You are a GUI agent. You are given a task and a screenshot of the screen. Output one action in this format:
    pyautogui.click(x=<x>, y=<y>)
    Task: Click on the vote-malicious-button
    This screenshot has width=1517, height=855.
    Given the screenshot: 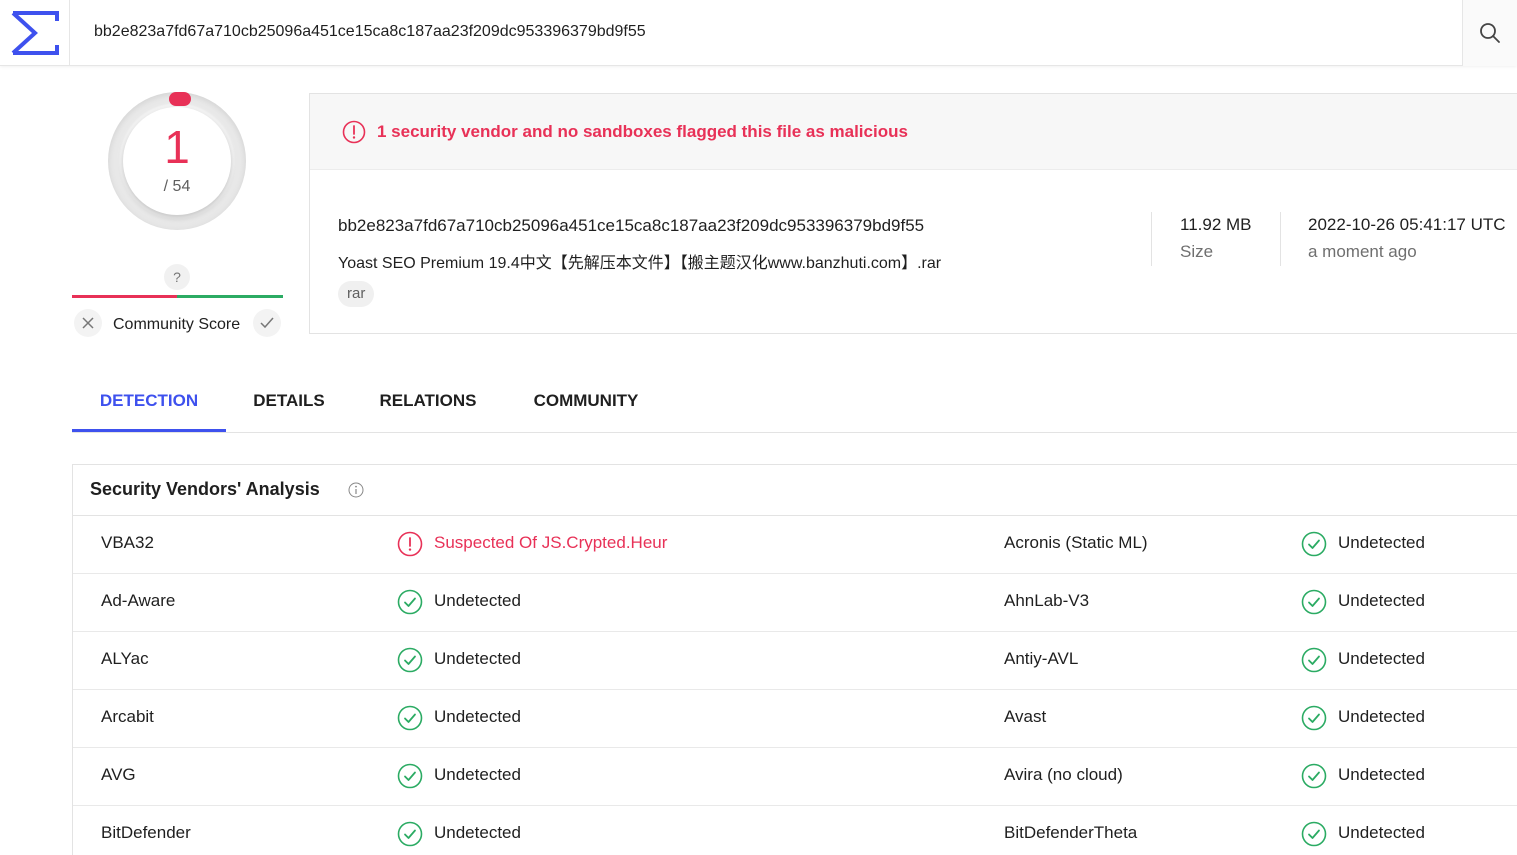 What is the action you would take?
    pyautogui.click(x=88, y=323)
    